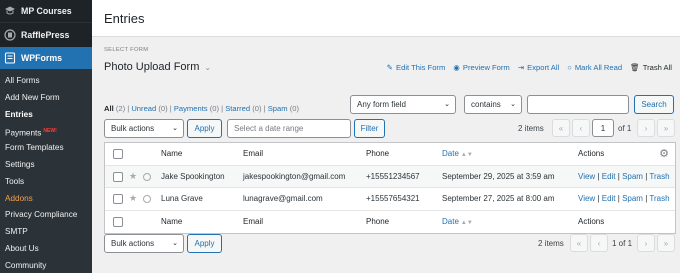 This screenshot has height=273, width=680. Describe the element at coordinates (237, 108) in the screenshot. I see `status-starred: Starred` at that location.